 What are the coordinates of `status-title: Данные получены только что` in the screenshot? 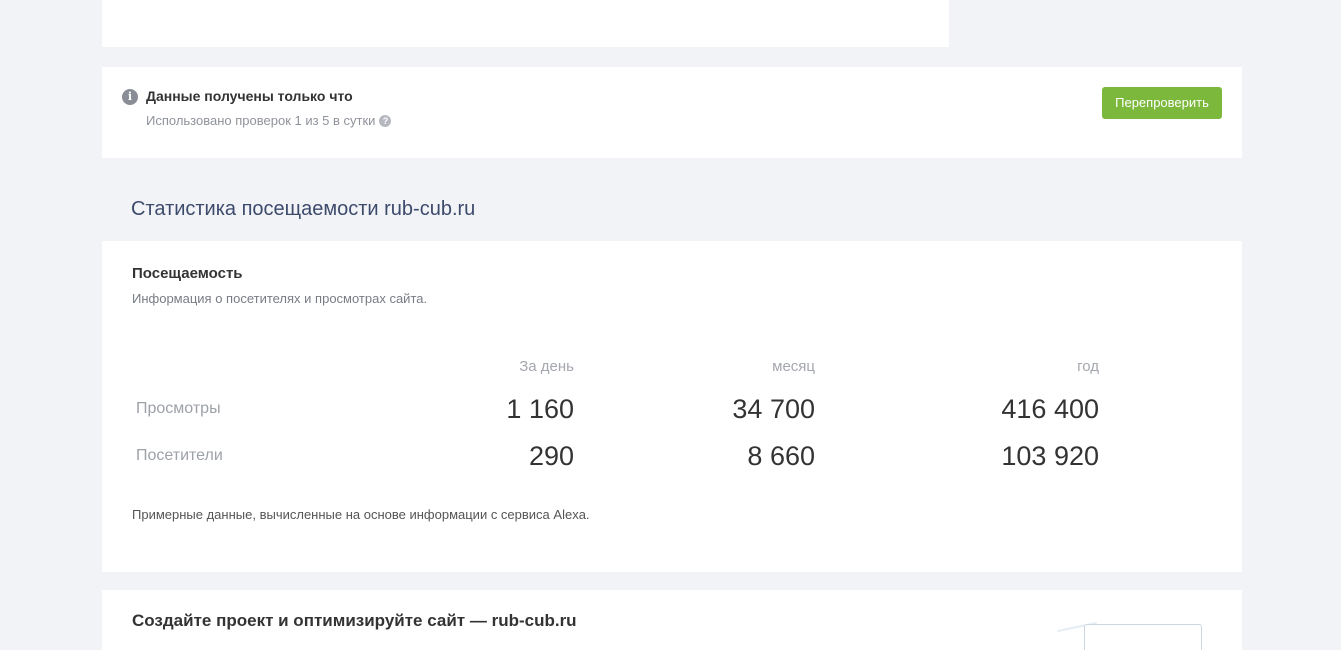 It's located at (249, 96).